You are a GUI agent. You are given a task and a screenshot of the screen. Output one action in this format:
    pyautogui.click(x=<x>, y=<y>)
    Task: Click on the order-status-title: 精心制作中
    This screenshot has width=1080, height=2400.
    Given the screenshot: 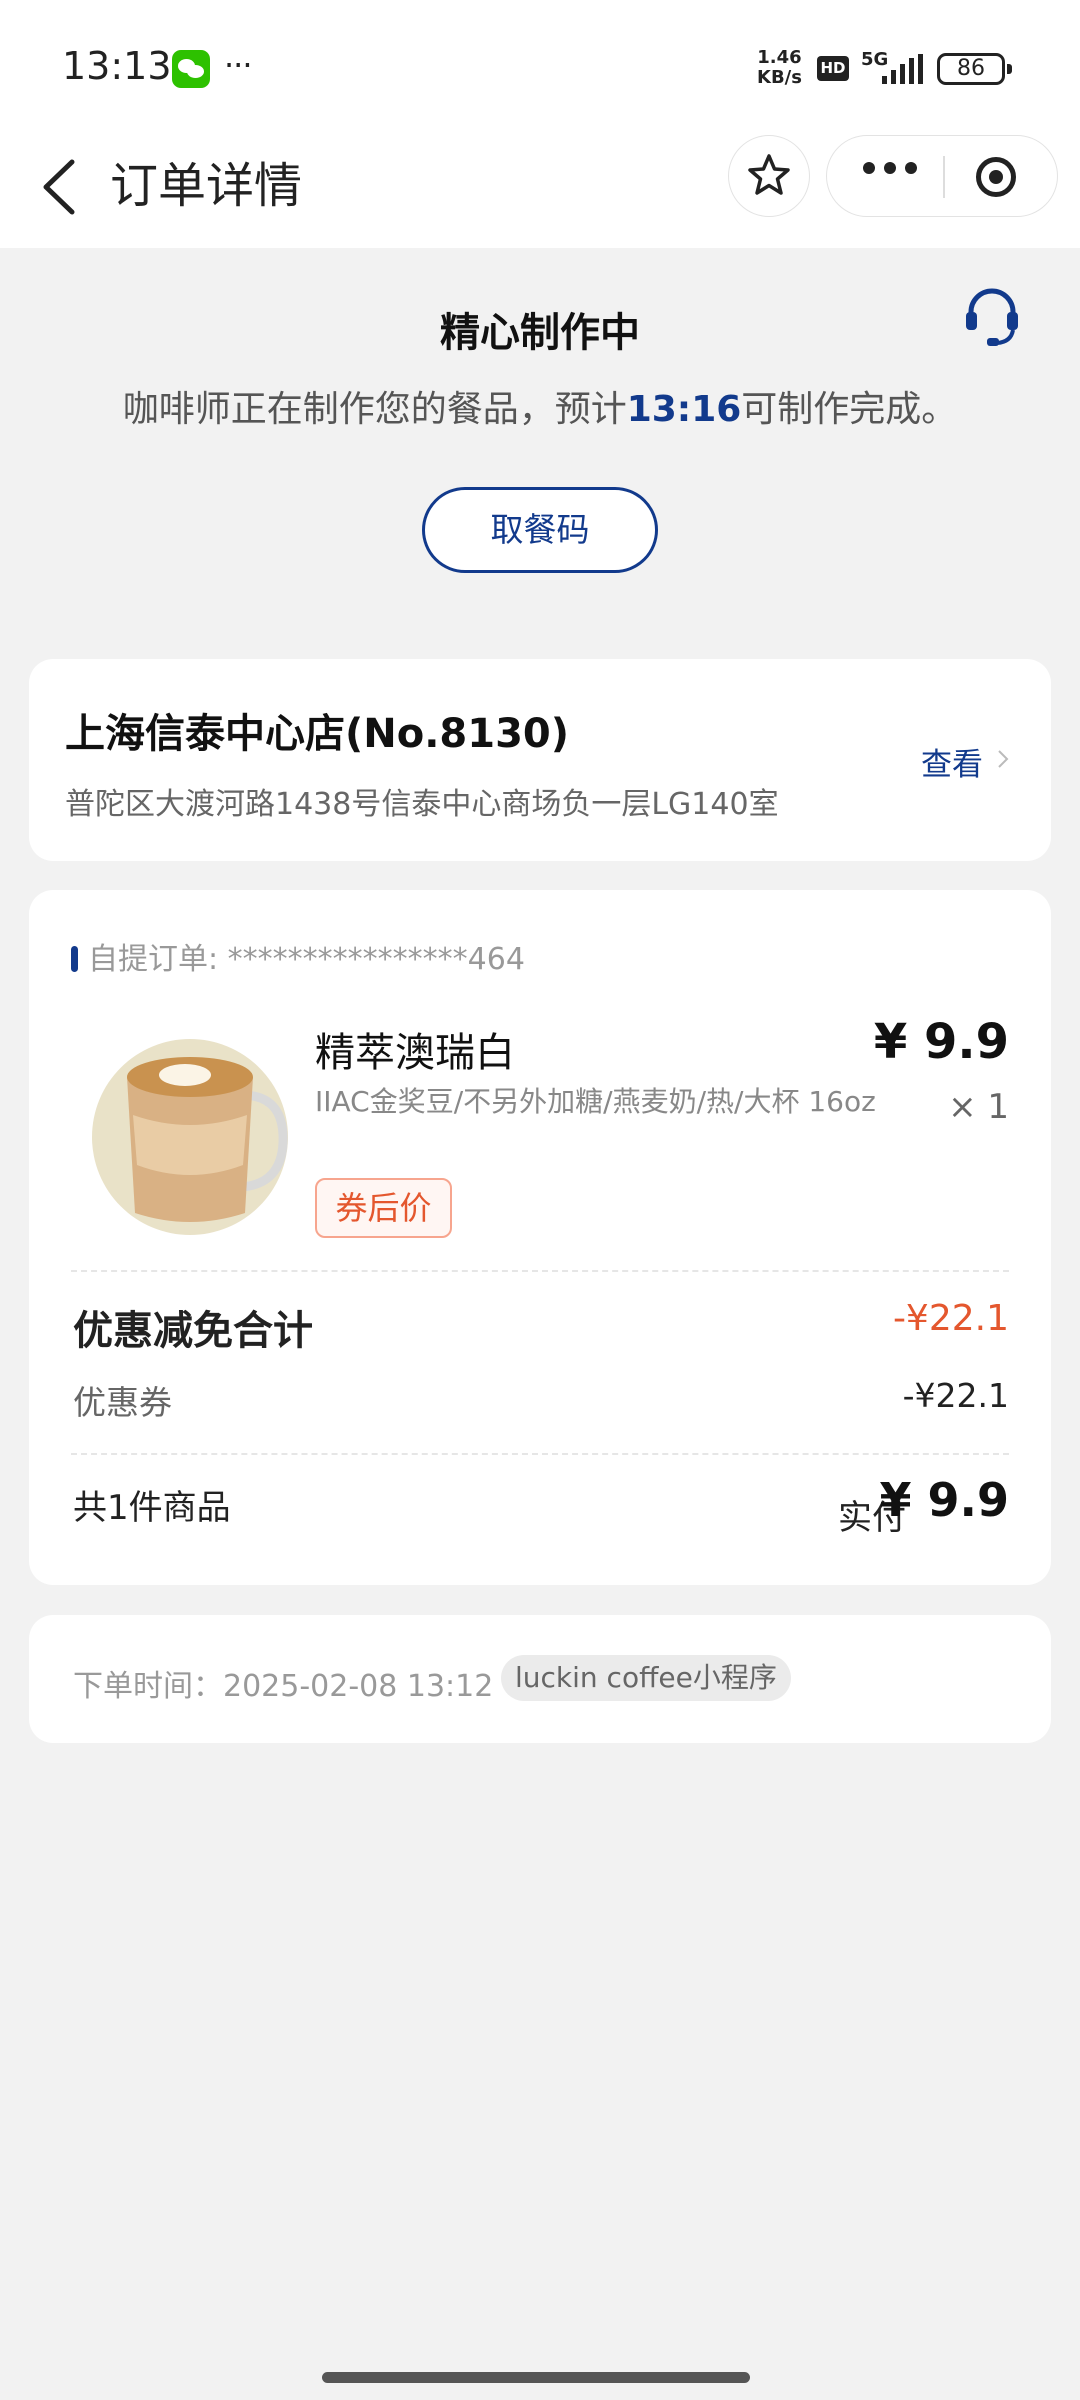 What is the action you would take?
    pyautogui.click(x=540, y=333)
    